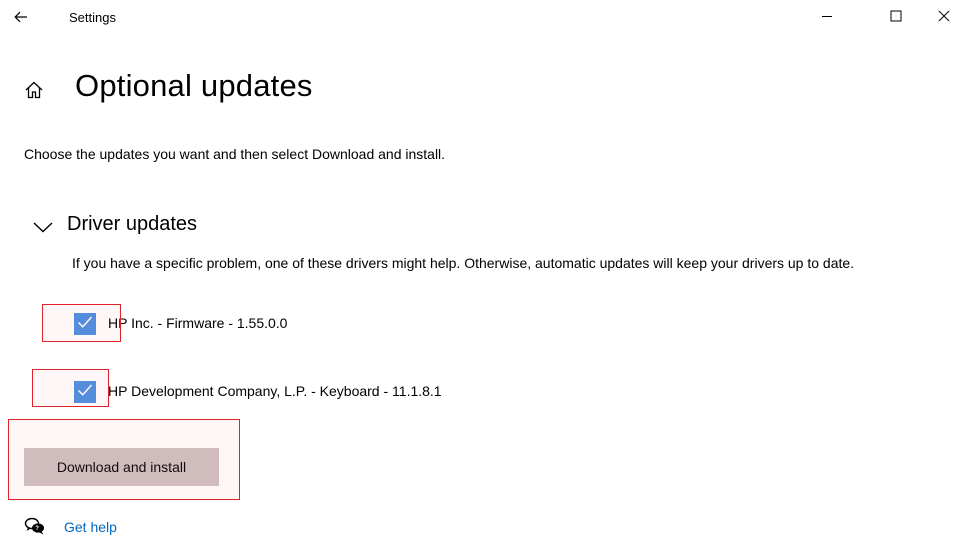  I want to click on back-button, so click(21, 19).